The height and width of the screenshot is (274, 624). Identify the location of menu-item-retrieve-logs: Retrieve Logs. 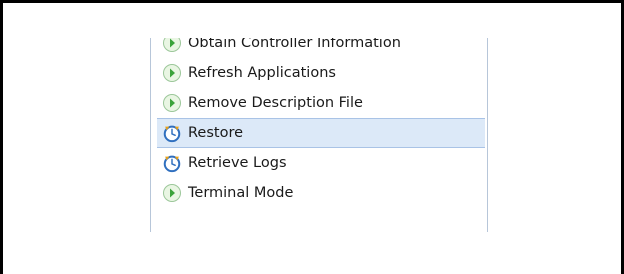
(319, 163).